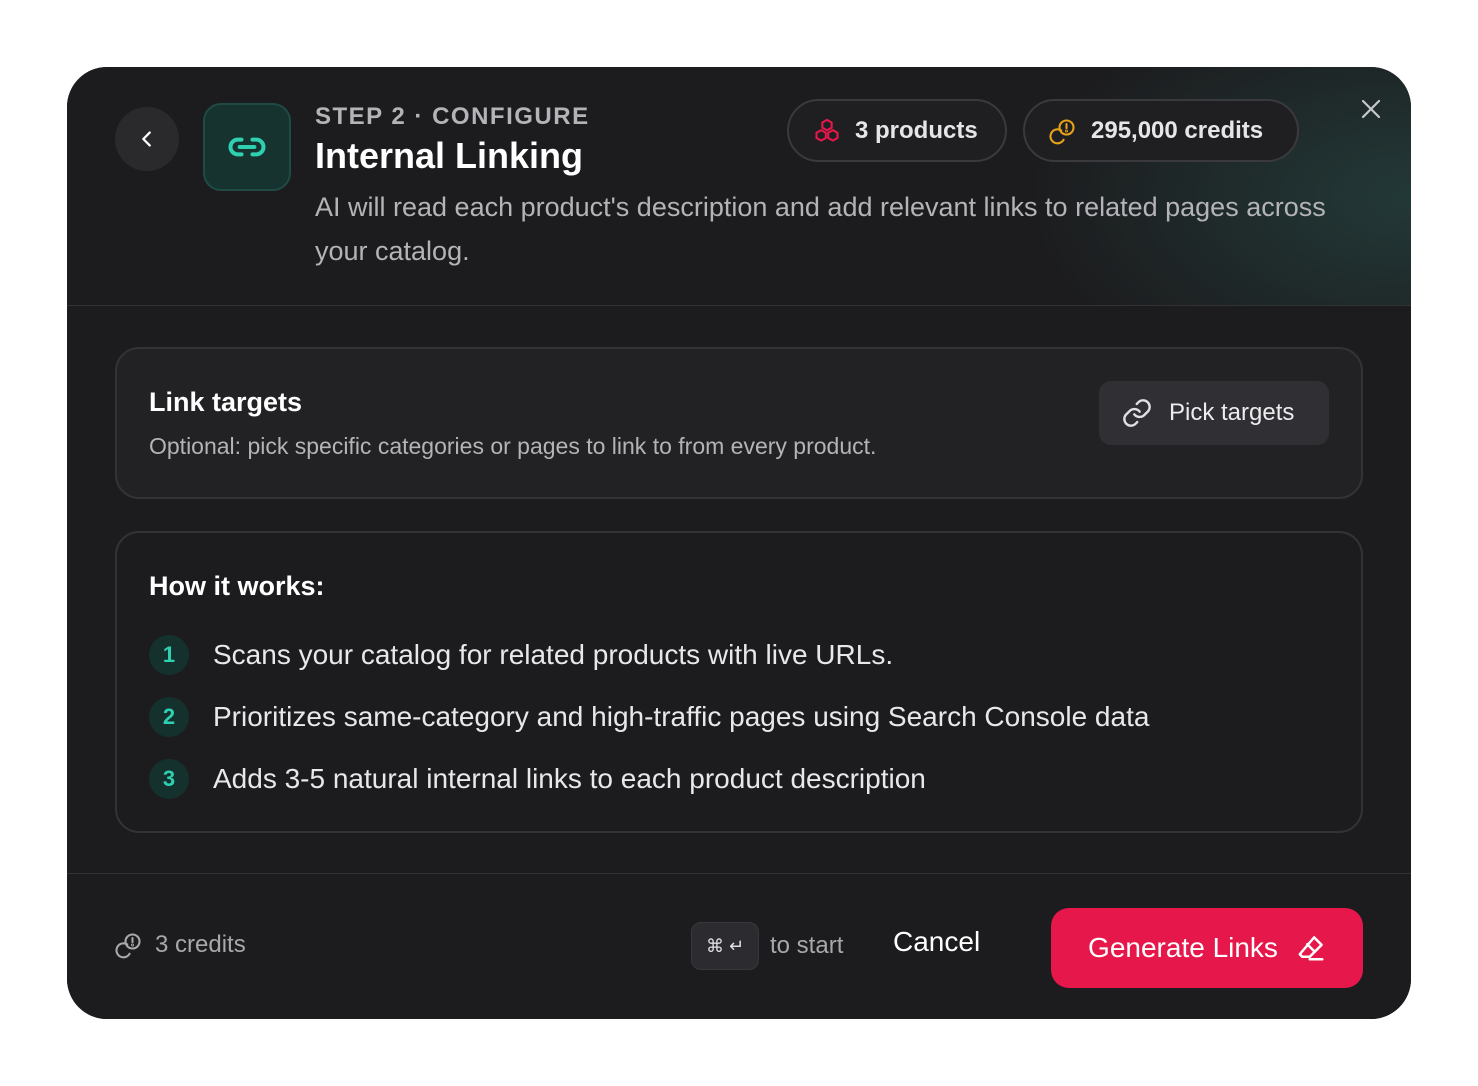  Describe the element at coordinates (169, 717) in the screenshot. I see `step-number-badge: 2` at that location.